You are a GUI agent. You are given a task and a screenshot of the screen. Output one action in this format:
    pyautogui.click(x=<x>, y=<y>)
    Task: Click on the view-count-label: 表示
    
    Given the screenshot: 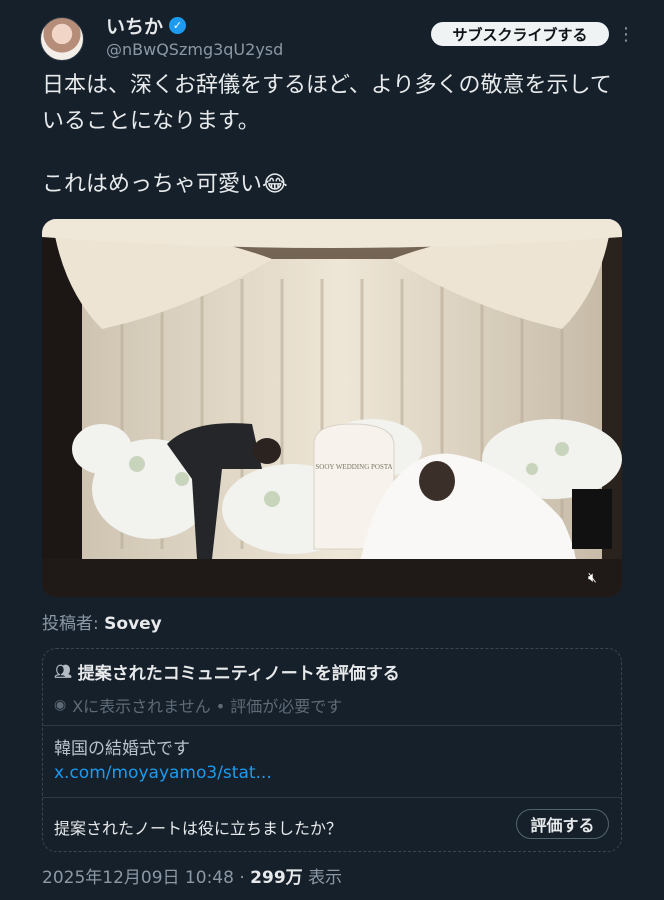 What is the action you would take?
    pyautogui.click(x=325, y=878)
    